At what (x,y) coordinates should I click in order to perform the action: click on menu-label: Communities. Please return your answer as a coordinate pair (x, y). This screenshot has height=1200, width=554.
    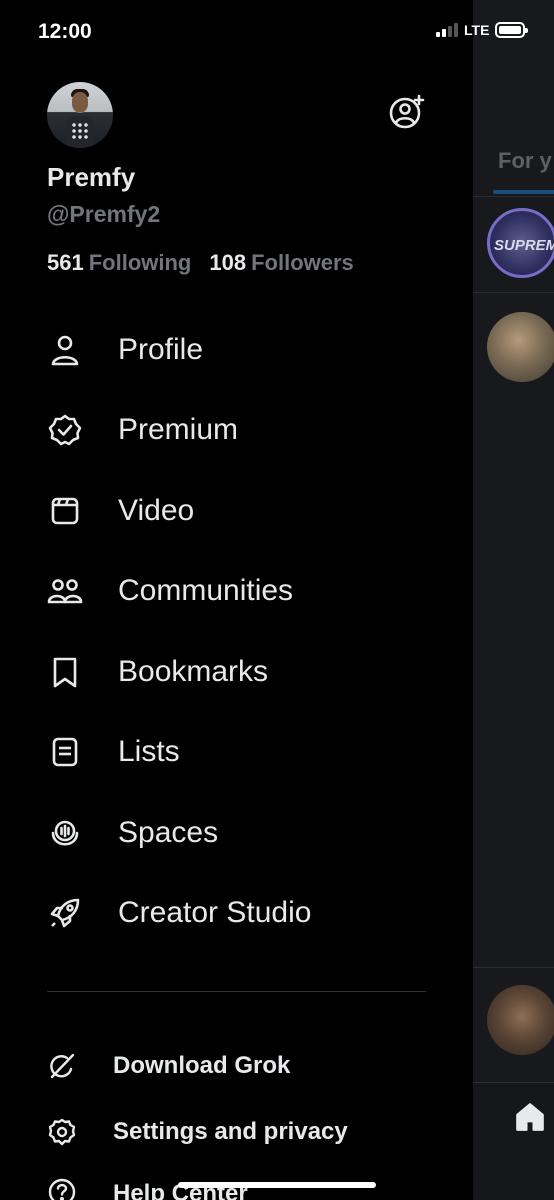
    Looking at the image, I should click on (206, 590).